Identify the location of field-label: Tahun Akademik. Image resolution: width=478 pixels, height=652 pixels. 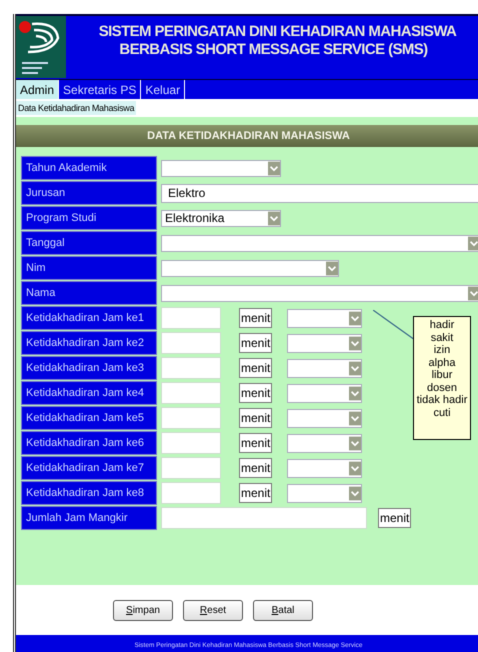
(89, 168).